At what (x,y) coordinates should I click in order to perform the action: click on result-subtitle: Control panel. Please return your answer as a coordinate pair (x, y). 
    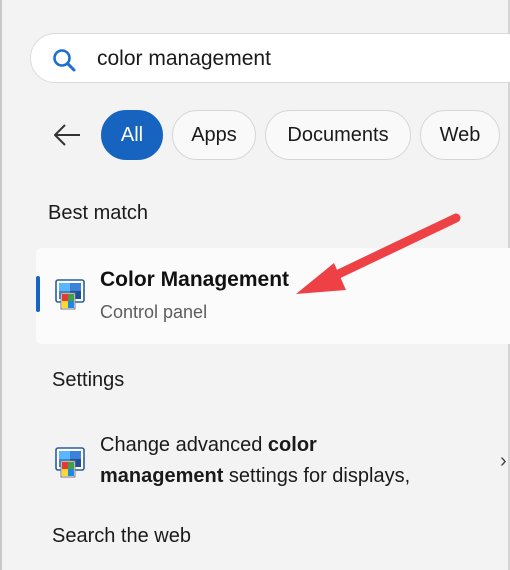
    Looking at the image, I should click on (154, 312).